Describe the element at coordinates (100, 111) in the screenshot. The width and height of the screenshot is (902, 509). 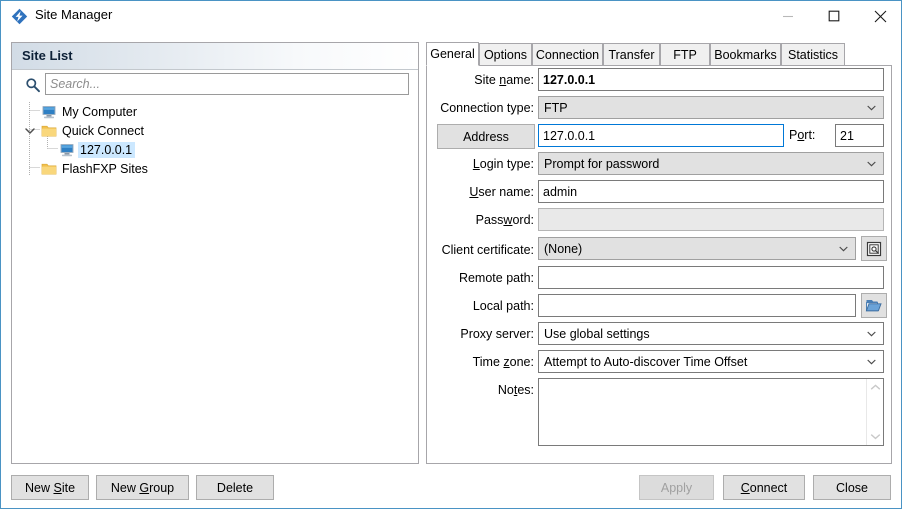
I see `tree-item-label: My Computer` at that location.